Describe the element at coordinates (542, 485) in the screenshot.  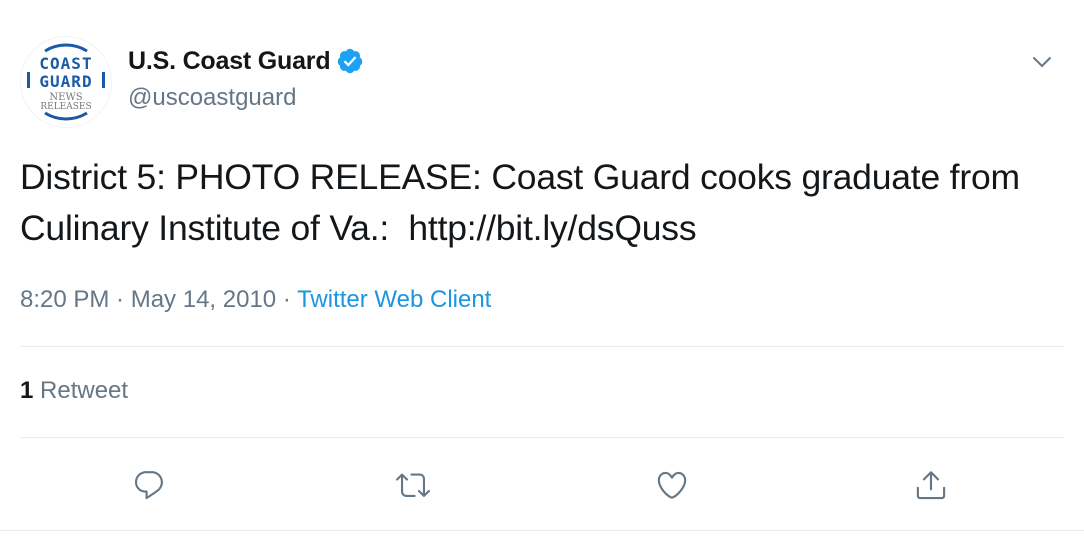
I see `tweet-actions` at that location.